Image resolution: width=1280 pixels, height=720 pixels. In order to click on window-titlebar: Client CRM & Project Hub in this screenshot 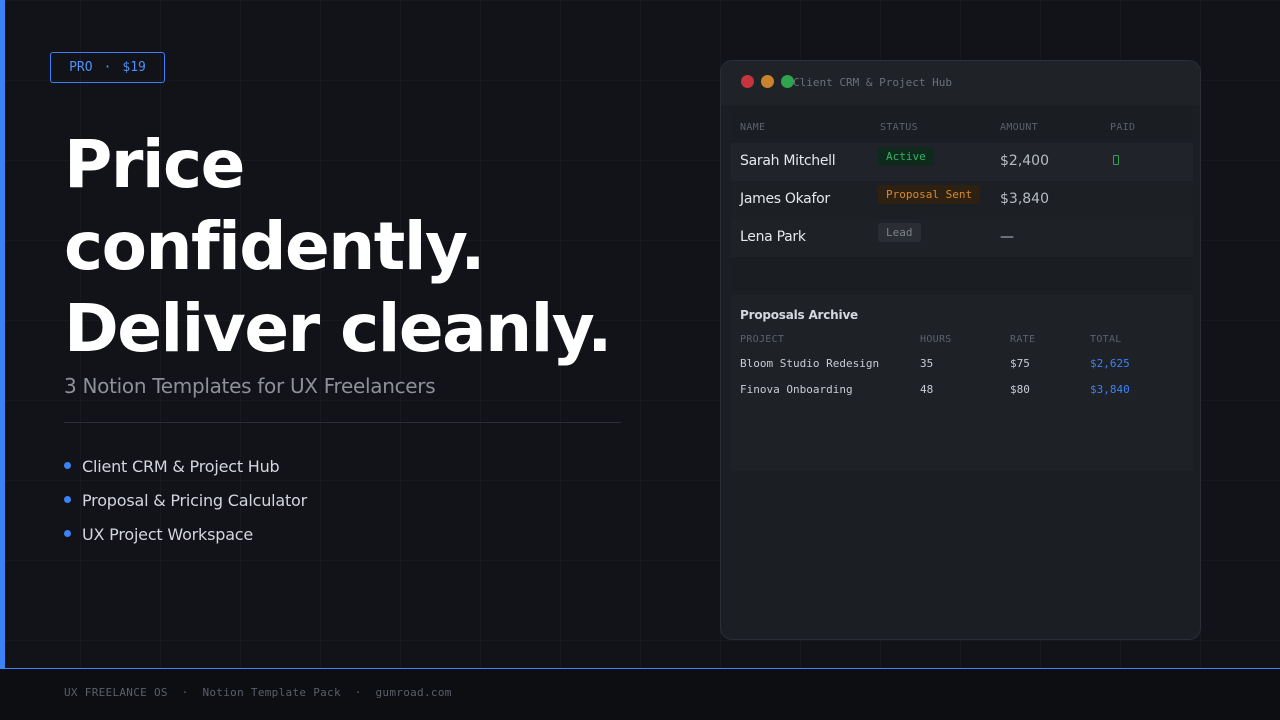, I will do `click(960, 83)`.